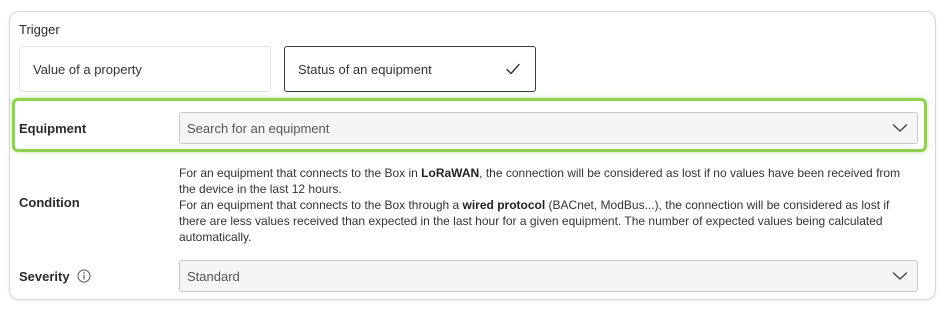  What do you see at coordinates (44, 276) in the screenshot?
I see `severity-label-text: Severity` at bounding box center [44, 276].